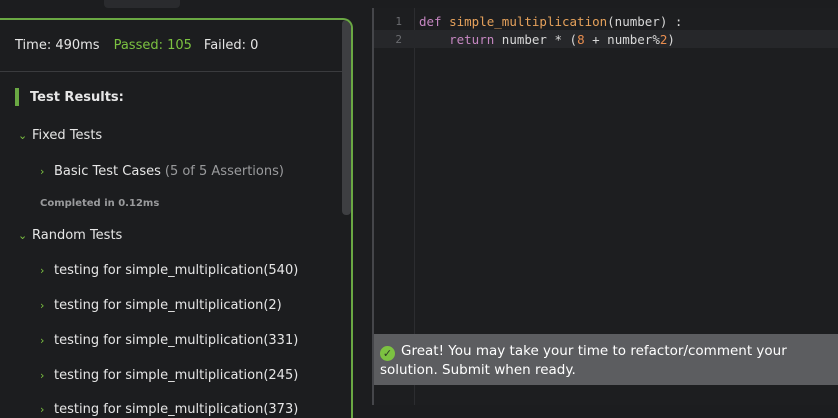 The image size is (838, 418). What do you see at coordinates (107, 171) in the screenshot?
I see `basic-test-cases-label: Basic Test Cases` at bounding box center [107, 171].